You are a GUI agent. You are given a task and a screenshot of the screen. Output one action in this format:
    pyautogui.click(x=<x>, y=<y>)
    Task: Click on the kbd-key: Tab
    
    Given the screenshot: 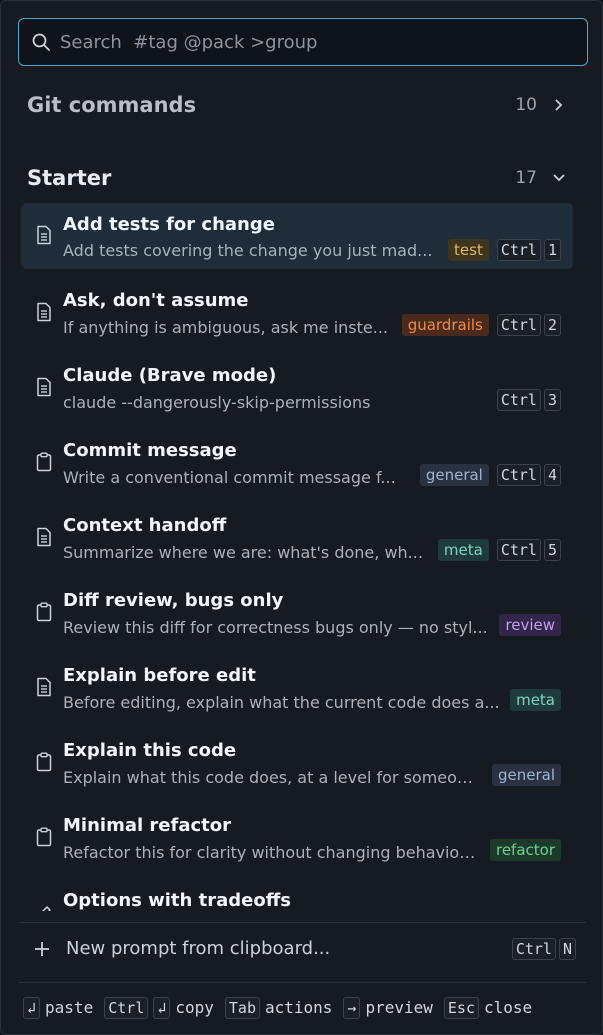 What is the action you would take?
    pyautogui.click(x=242, y=1007)
    